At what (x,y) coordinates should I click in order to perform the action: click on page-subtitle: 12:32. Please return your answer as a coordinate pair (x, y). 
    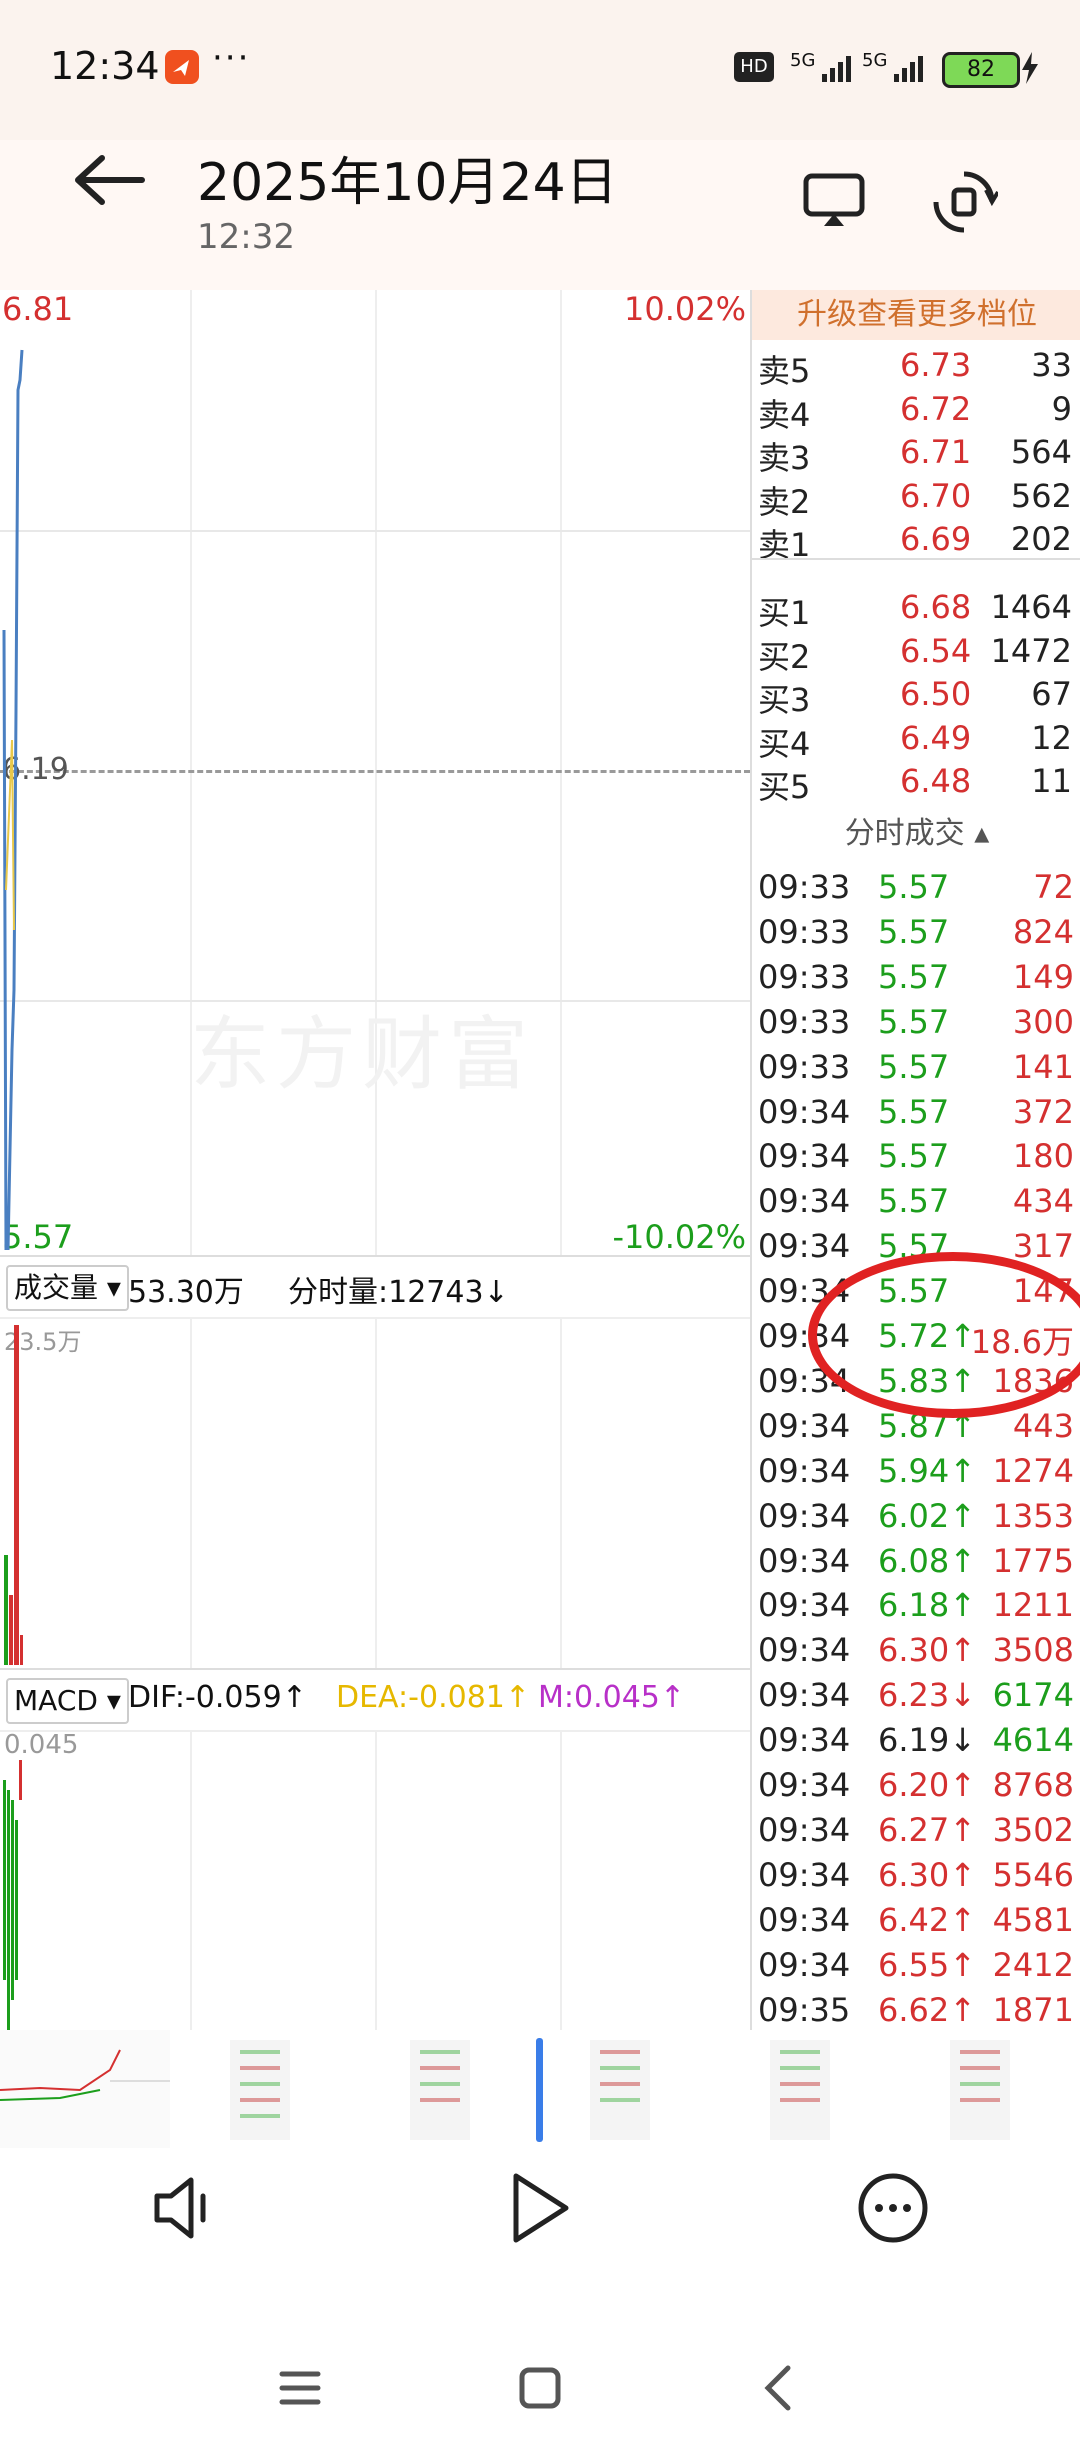
    Looking at the image, I should click on (246, 237).